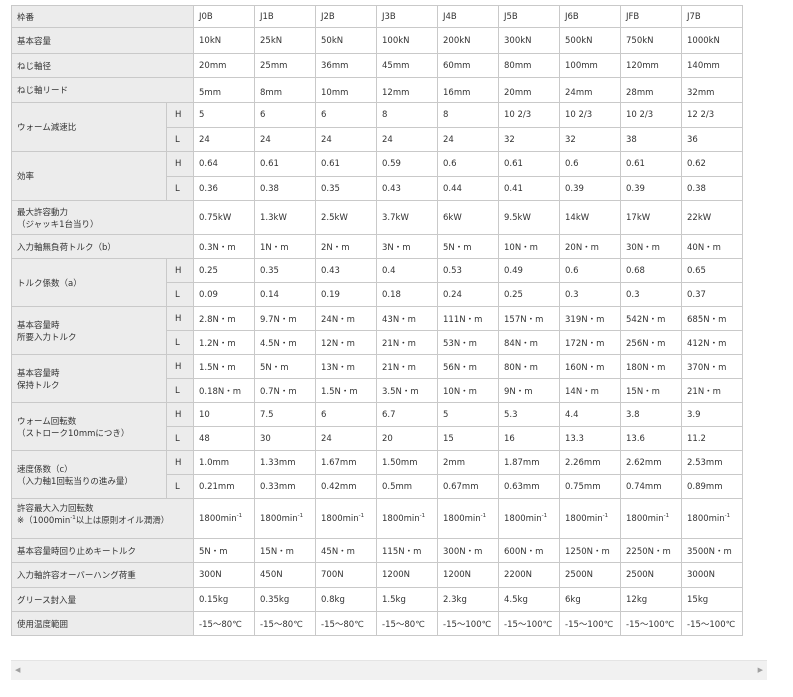 Image resolution: width=793 pixels, height=697 pixels. Describe the element at coordinates (47, 337) in the screenshot. I see `row-label-line2: 所要入力トルク` at that location.